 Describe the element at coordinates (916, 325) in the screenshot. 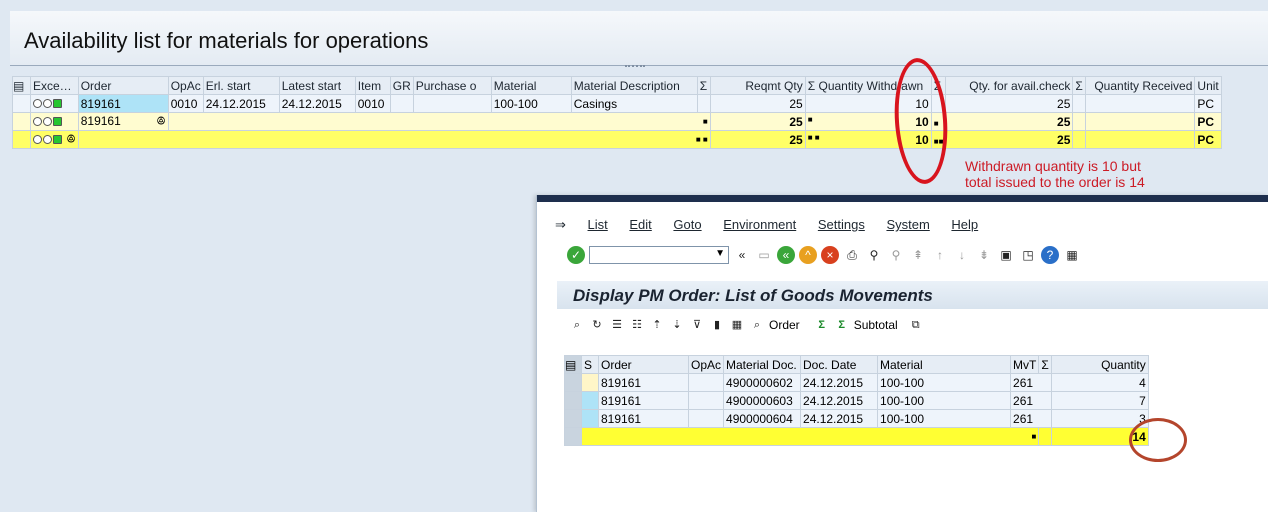

I see `layout-icon: ⧉` at that location.